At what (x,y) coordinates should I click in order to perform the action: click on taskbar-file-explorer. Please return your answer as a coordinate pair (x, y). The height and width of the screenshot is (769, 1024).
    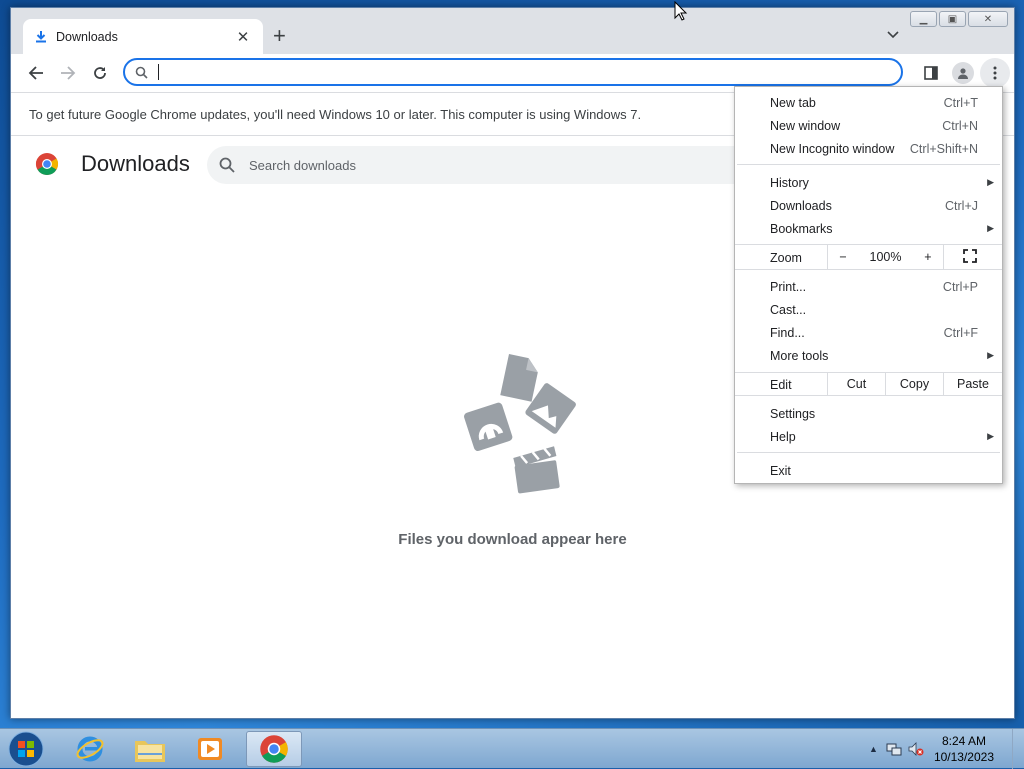
    Looking at the image, I should click on (150, 749).